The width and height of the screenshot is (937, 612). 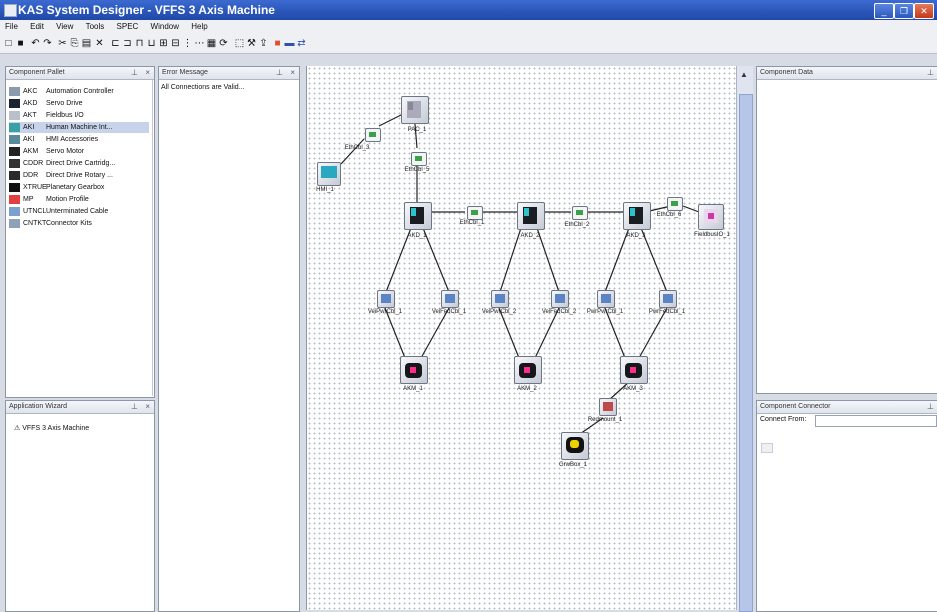 I want to click on akm2-node, so click(x=528, y=370).